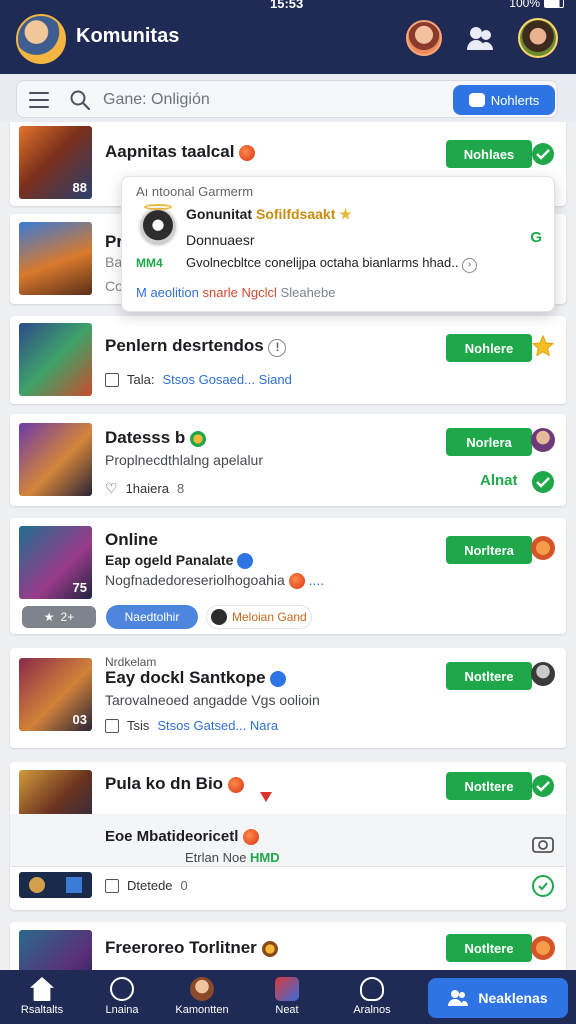 The height and width of the screenshot is (1024, 576). Describe the element at coordinates (372, 989) in the screenshot. I see `heart-outline-icon` at that location.